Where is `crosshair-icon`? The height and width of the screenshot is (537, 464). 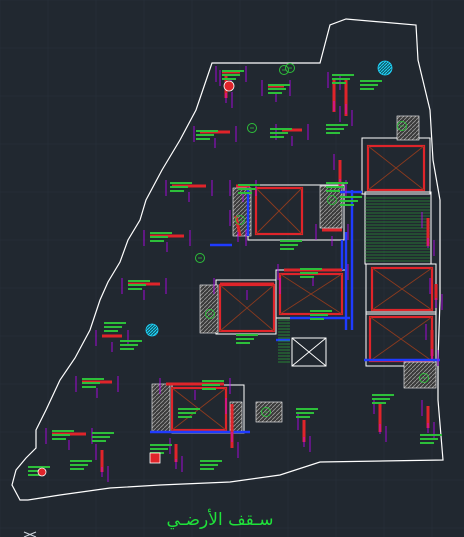 crosshair-icon is located at coordinates (30, 534).